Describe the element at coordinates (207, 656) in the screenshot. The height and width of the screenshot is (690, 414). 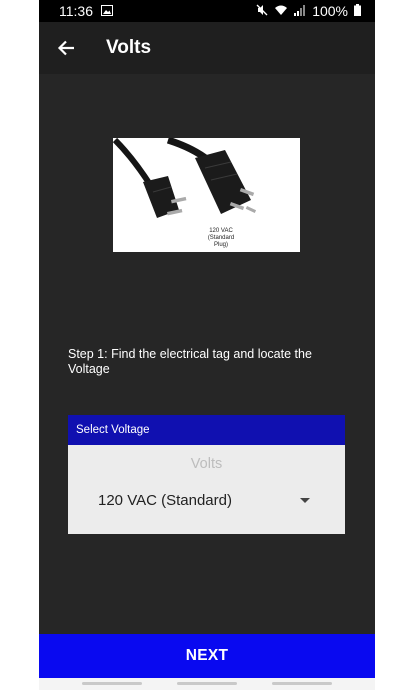
I see `next-button: NEXT` at that location.